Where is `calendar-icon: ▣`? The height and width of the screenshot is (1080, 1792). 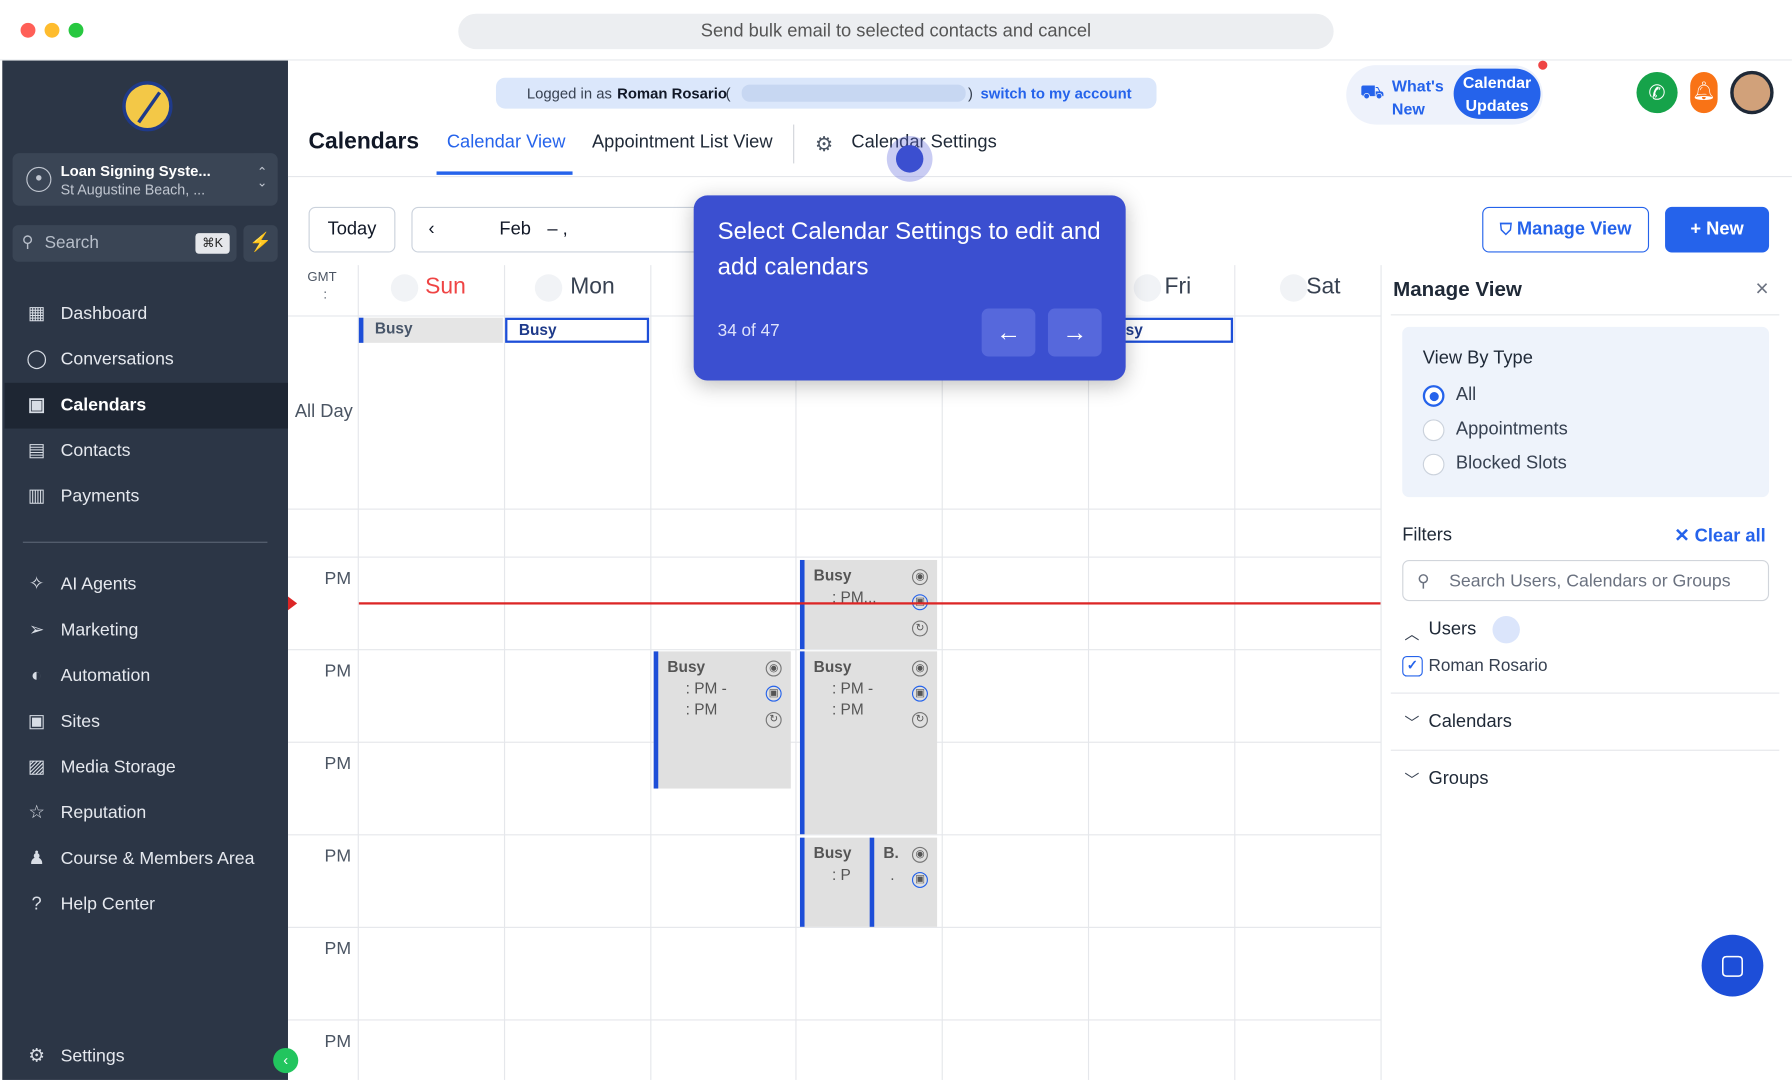
calendar-icon: ▣ is located at coordinates (36, 405).